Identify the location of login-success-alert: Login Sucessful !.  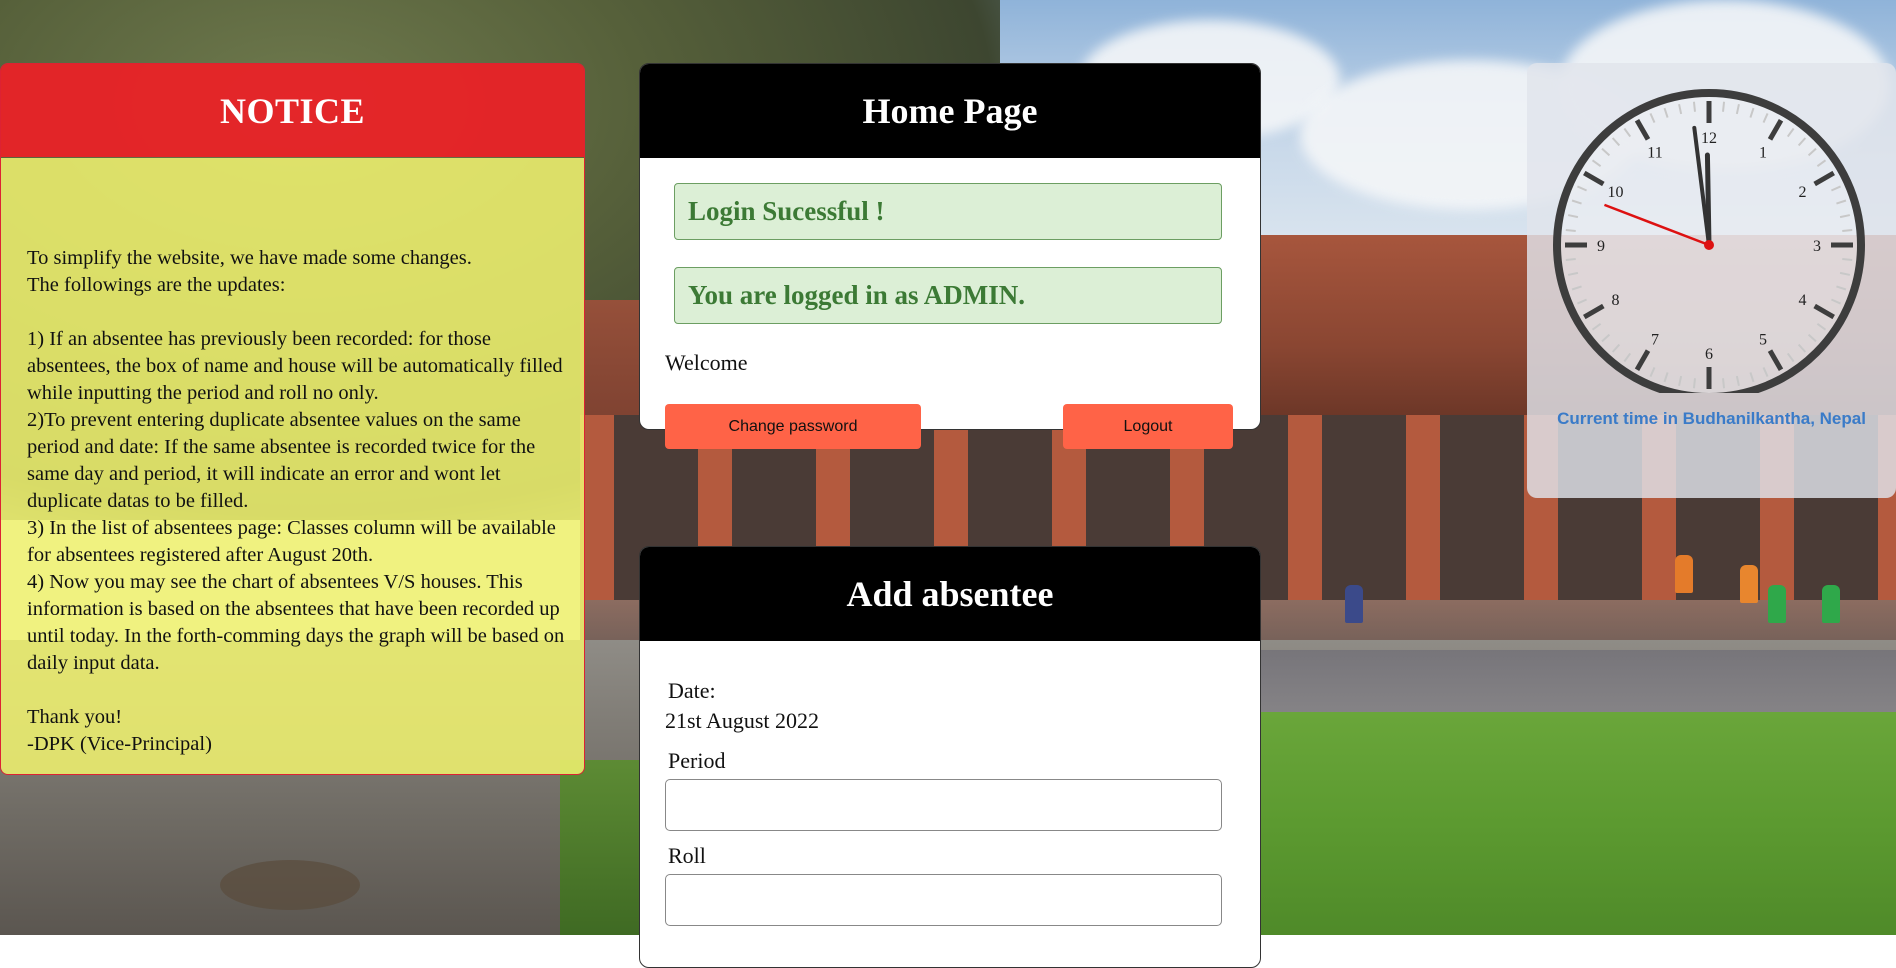
(948, 211).